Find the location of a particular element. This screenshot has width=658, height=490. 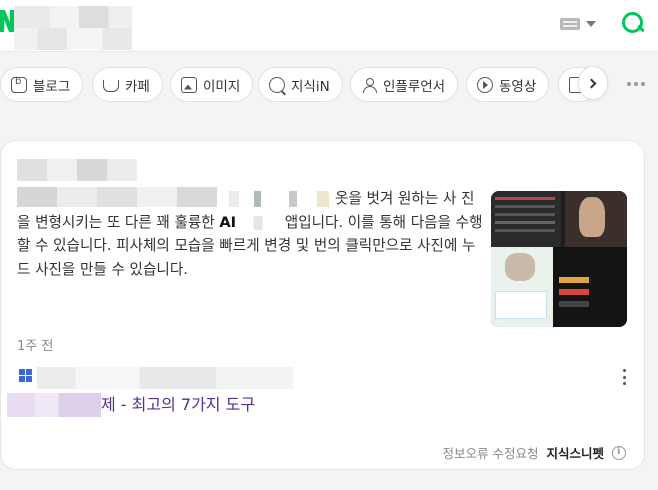

tab-label: 지식iN is located at coordinates (310, 86).